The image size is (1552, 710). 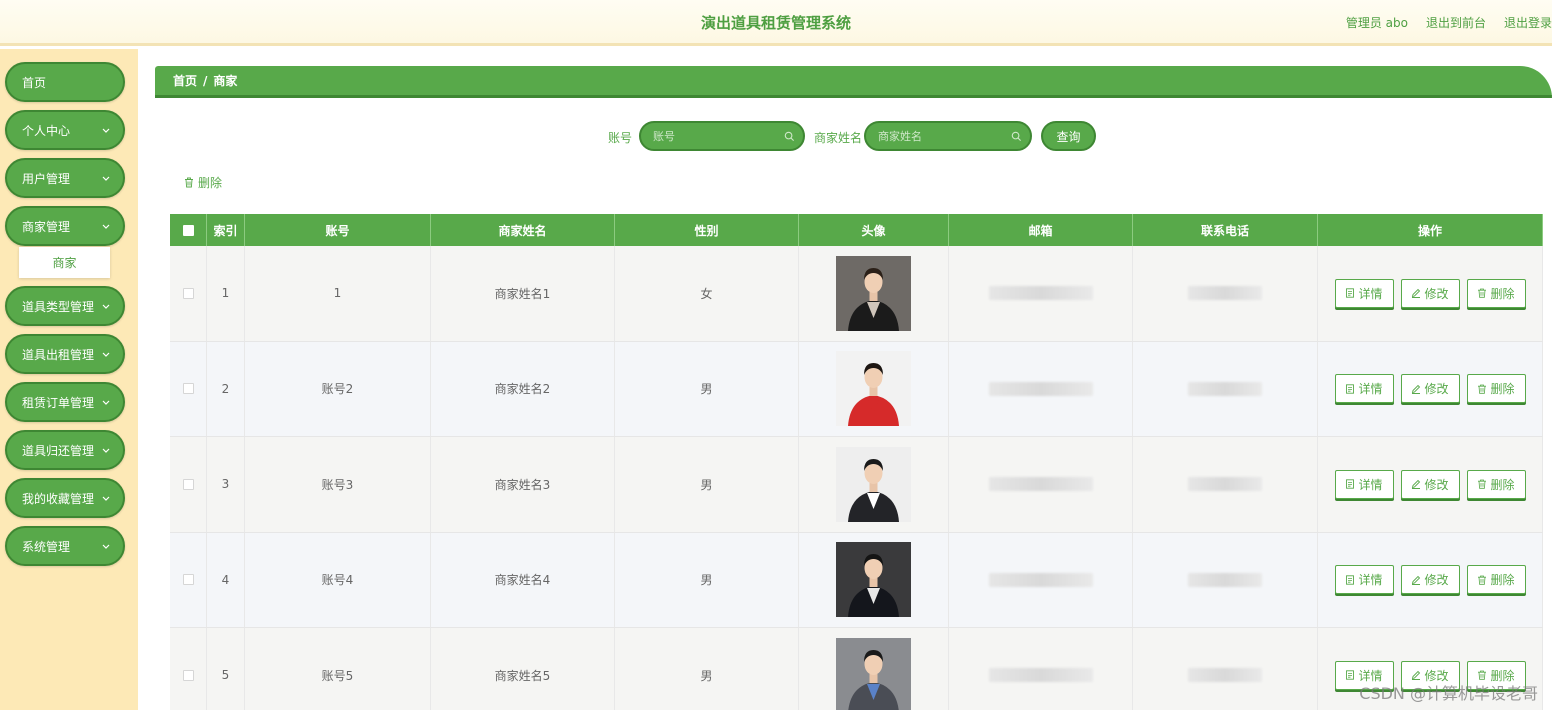 What do you see at coordinates (210, 183) in the screenshot?
I see `batch-delete-label: 删除` at bounding box center [210, 183].